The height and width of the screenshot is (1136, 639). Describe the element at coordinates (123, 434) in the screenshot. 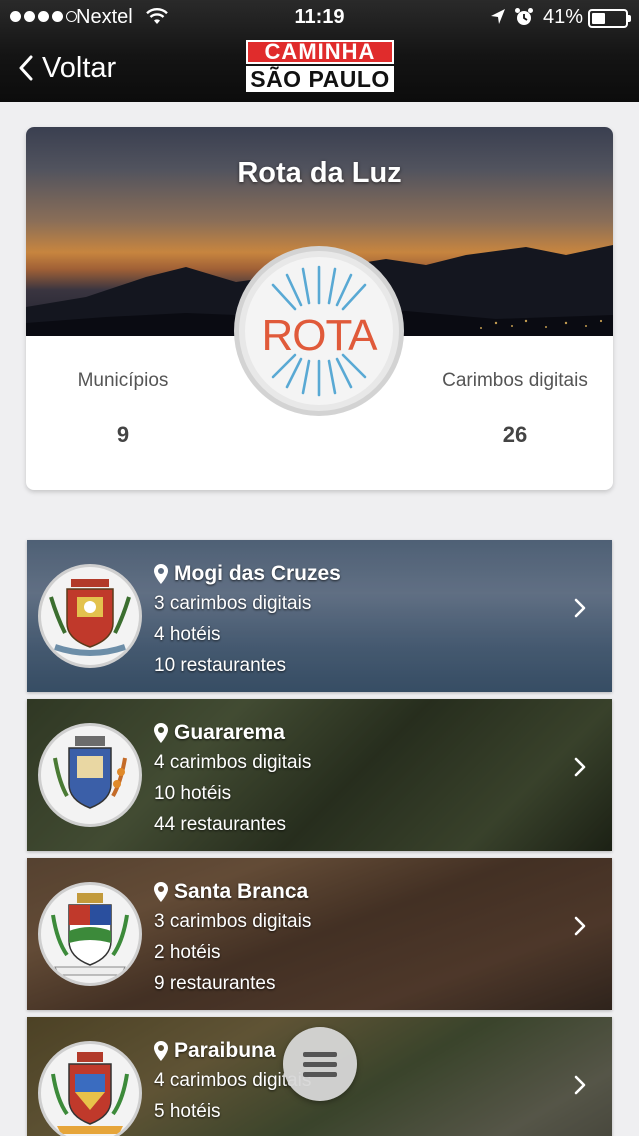

I see `municipios-value: 9` at that location.